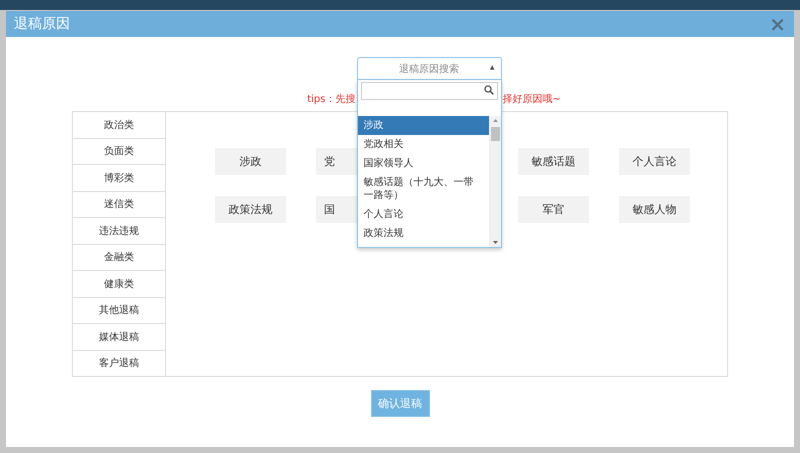  Describe the element at coordinates (423, 233) in the screenshot. I see `dropdown-option: 政策法规` at that location.